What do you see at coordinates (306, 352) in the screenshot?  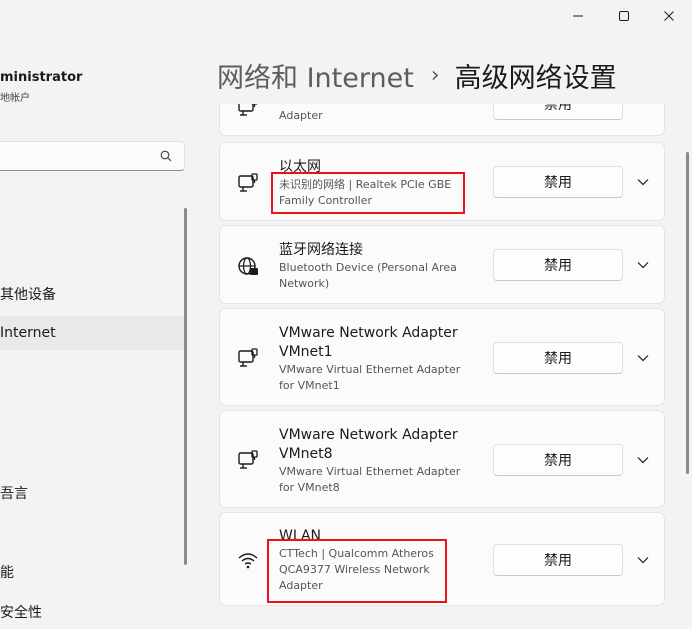 I see `adapter-name: VMnet1` at bounding box center [306, 352].